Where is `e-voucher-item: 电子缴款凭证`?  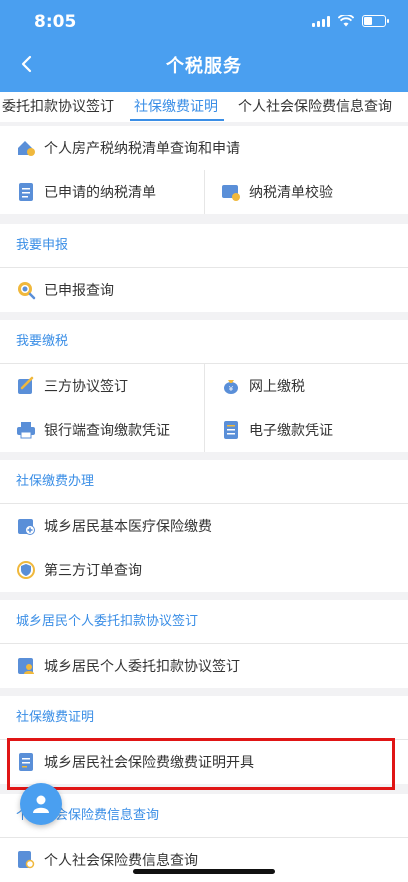
e-voucher-item: 电子缴款凭证 is located at coordinates (306, 430).